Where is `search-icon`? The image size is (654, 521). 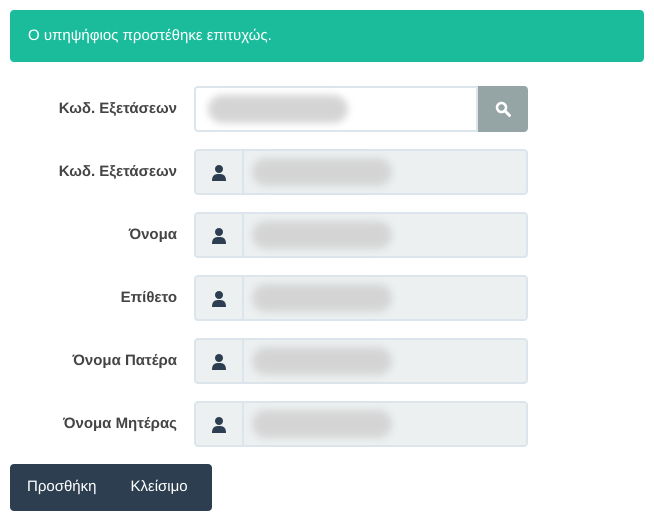
search-icon is located at coordinates (503, 109).